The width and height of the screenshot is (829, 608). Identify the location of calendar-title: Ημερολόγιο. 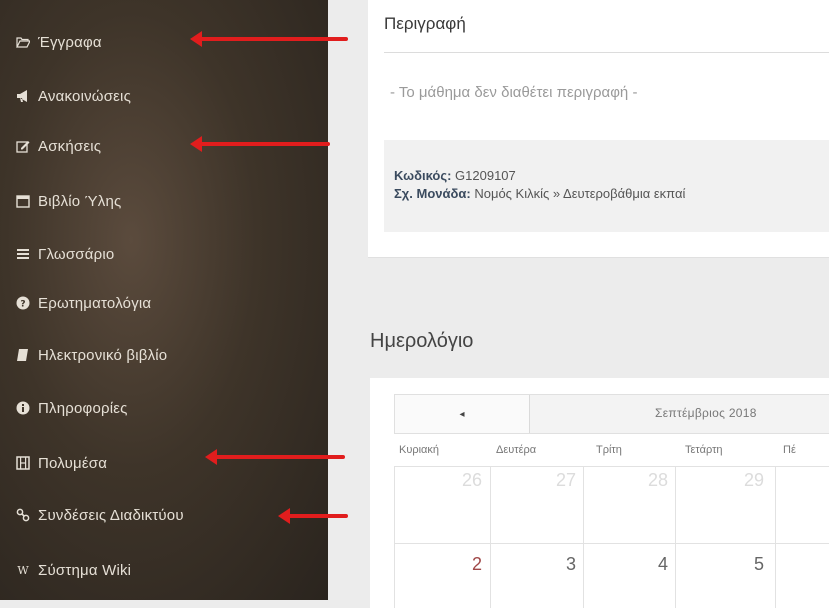
(422, 341).